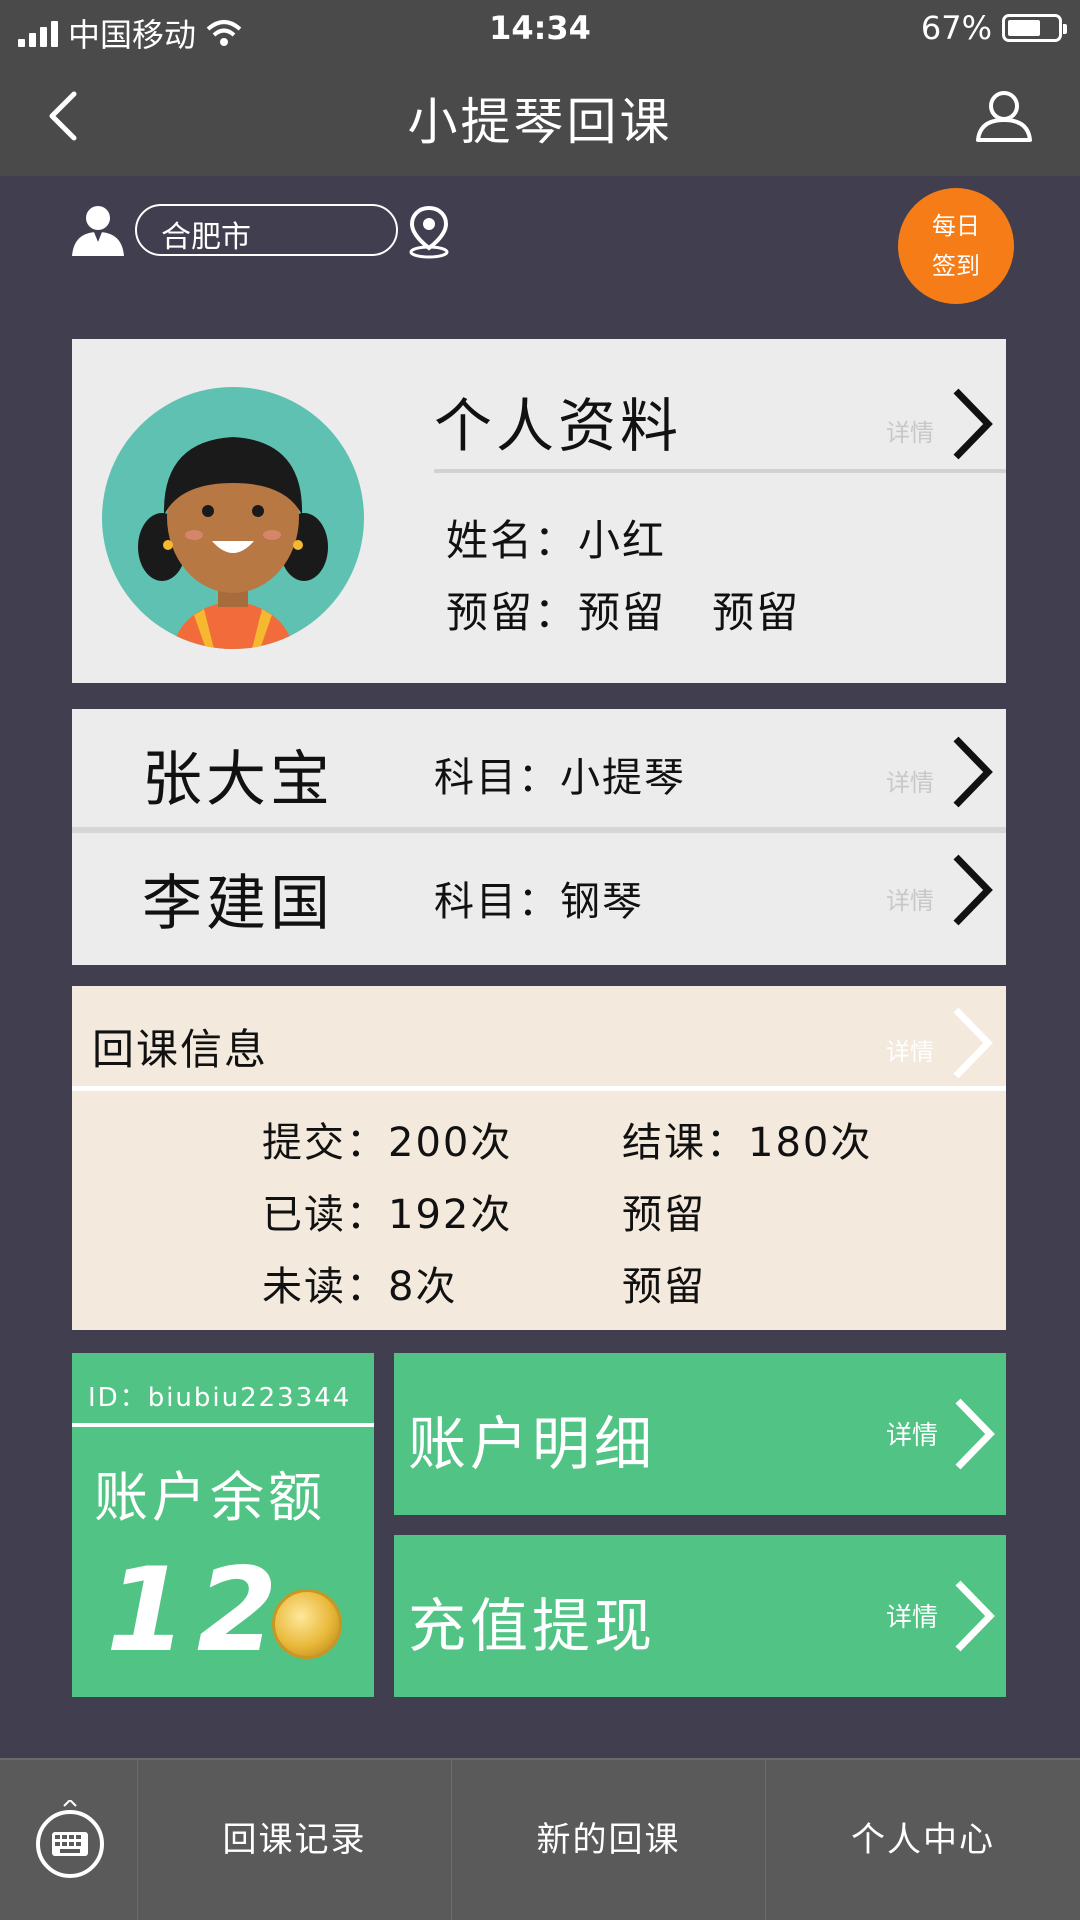 The width and height of the screenshot is (1080, 1920). I want to click on reserve-value-1: 预留, so click(622, 612).